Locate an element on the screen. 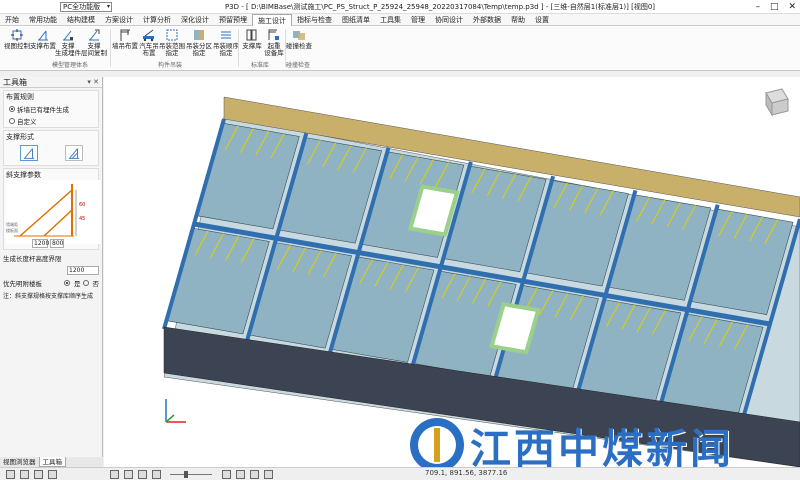 This screenshot has width=800, height=480. hoist-zone-button: 吊装分区 指定 is located at coordinates (199, 42).